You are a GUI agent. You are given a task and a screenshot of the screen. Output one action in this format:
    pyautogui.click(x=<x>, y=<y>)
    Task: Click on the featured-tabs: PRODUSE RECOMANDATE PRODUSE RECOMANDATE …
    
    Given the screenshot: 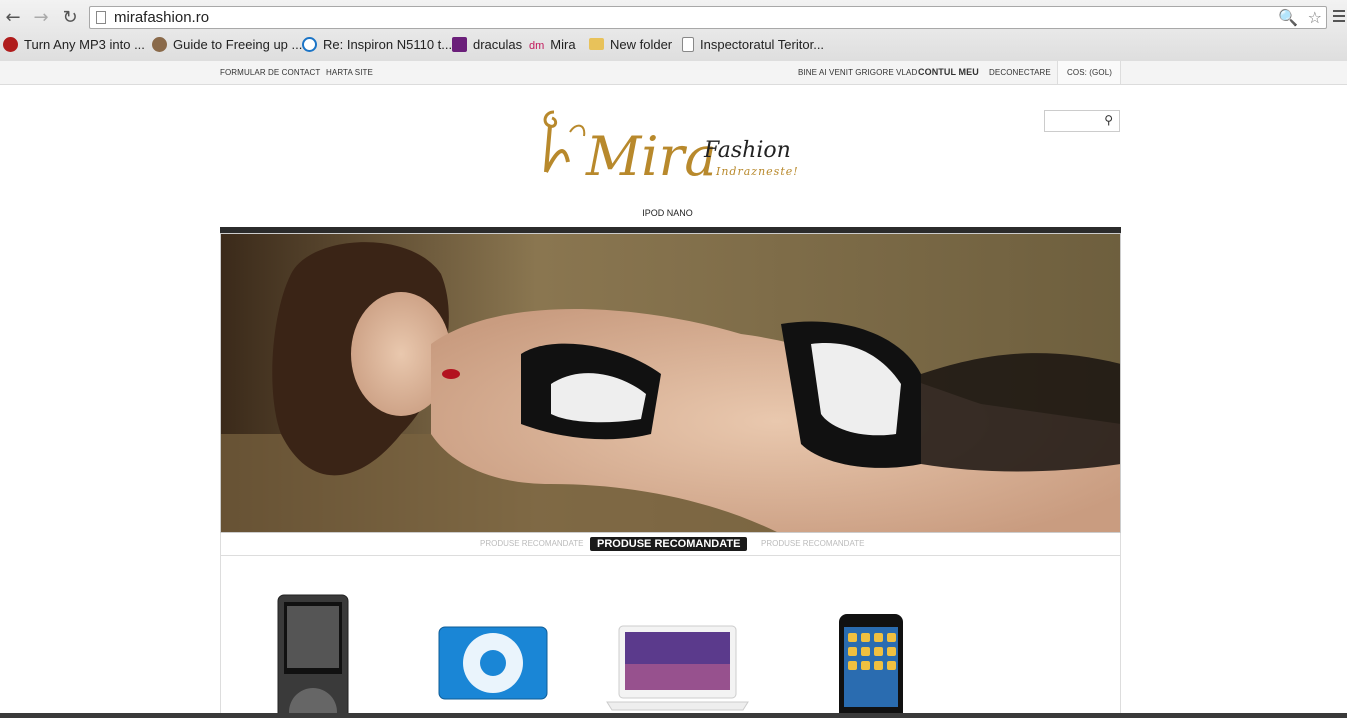 What is the action you would take?
    pyautogui.click(x=670, y=544)
    